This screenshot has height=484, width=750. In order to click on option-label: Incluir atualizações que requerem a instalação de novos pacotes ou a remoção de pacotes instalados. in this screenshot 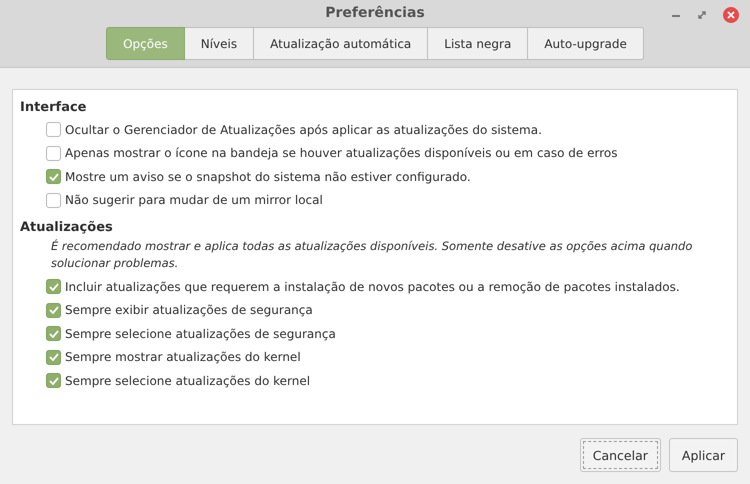, I will do `click(372, 287)`.